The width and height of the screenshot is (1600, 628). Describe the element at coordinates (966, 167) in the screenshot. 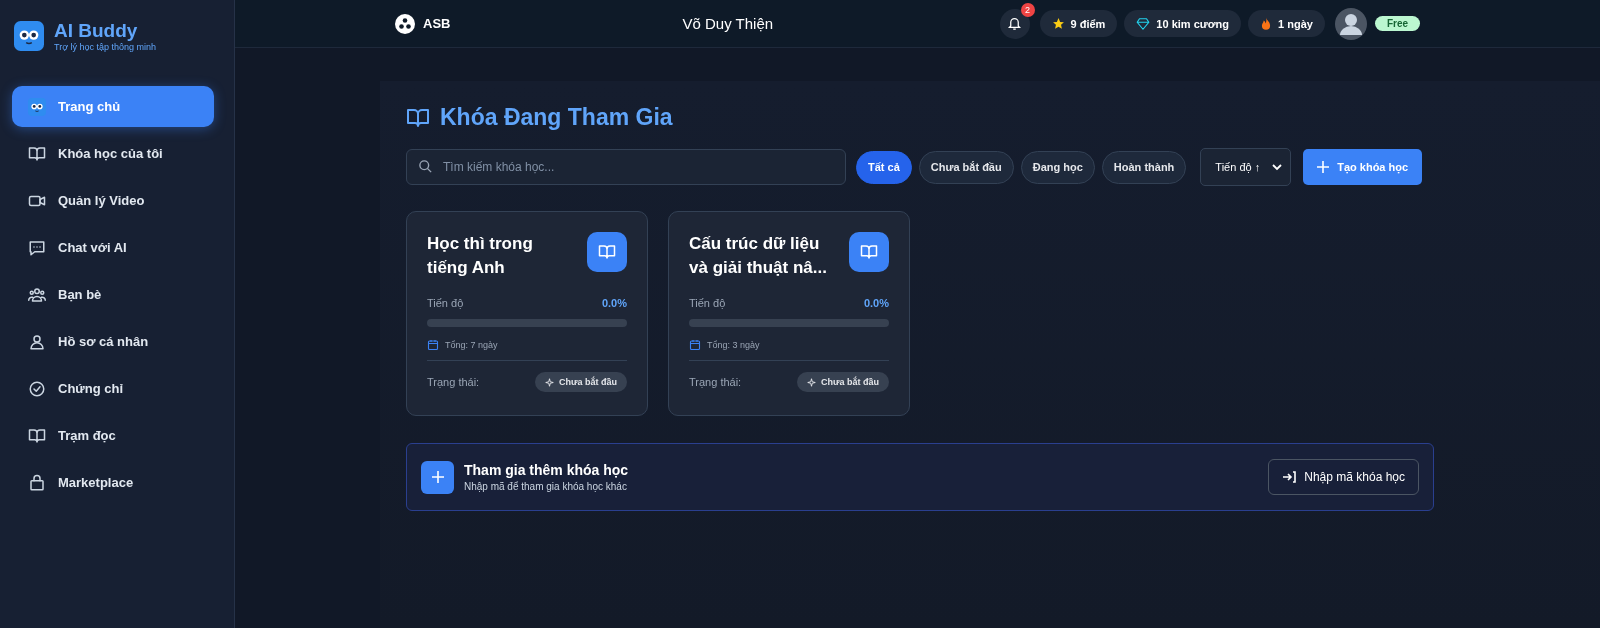

I see `filter-chip: Chưa bắt đầu` at that location.